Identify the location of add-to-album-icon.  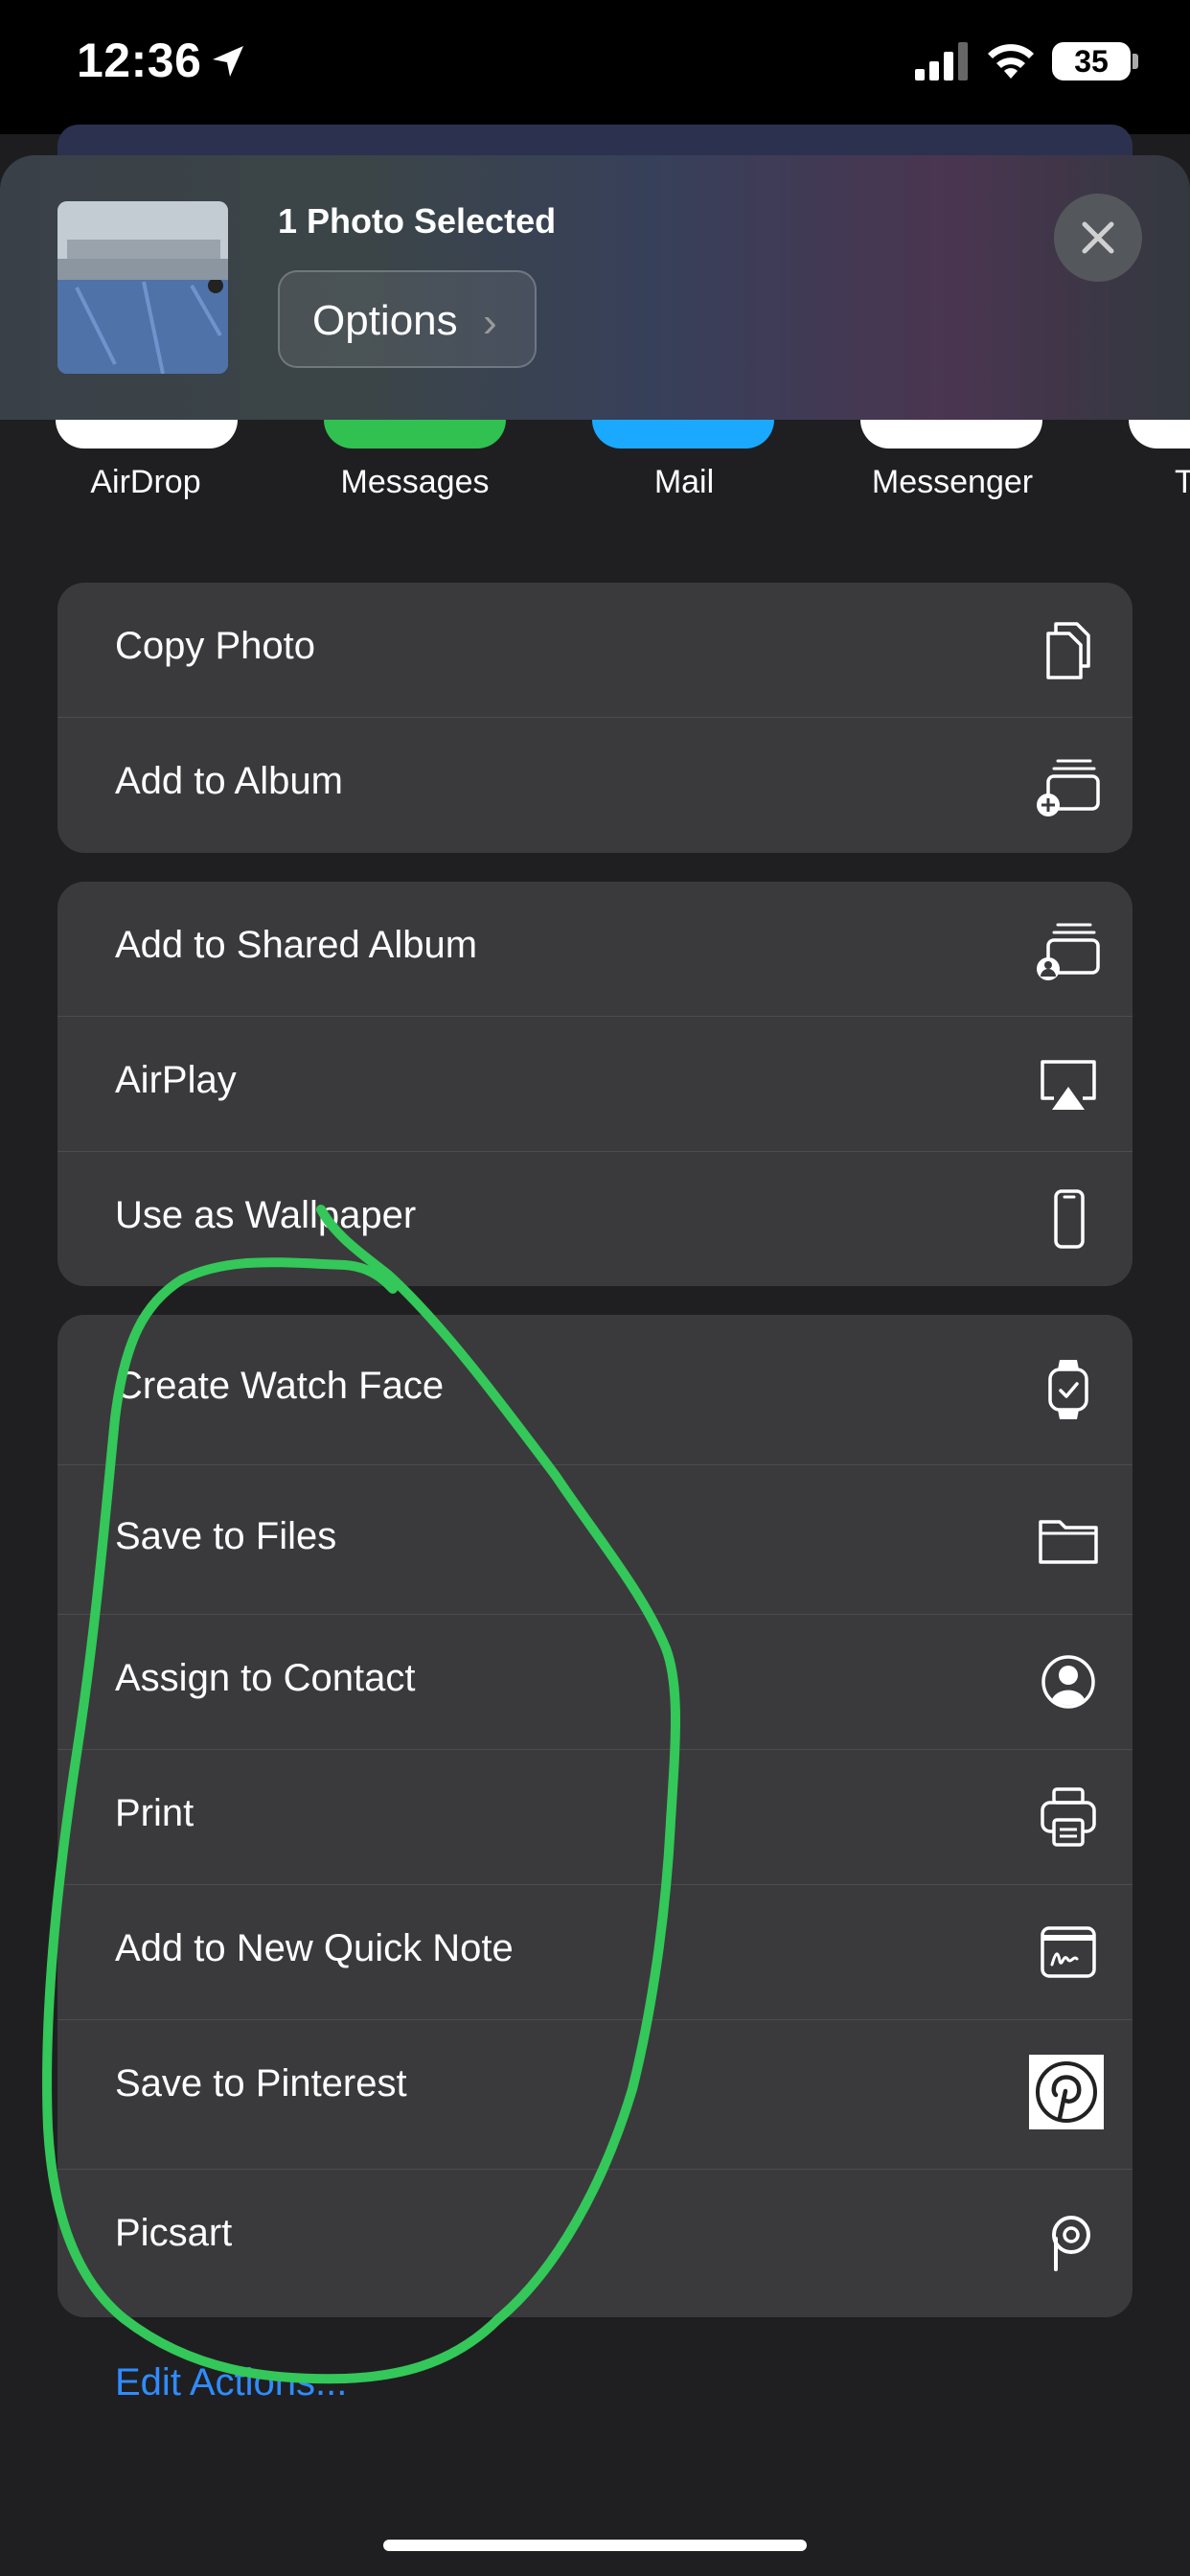
(1069, 787).